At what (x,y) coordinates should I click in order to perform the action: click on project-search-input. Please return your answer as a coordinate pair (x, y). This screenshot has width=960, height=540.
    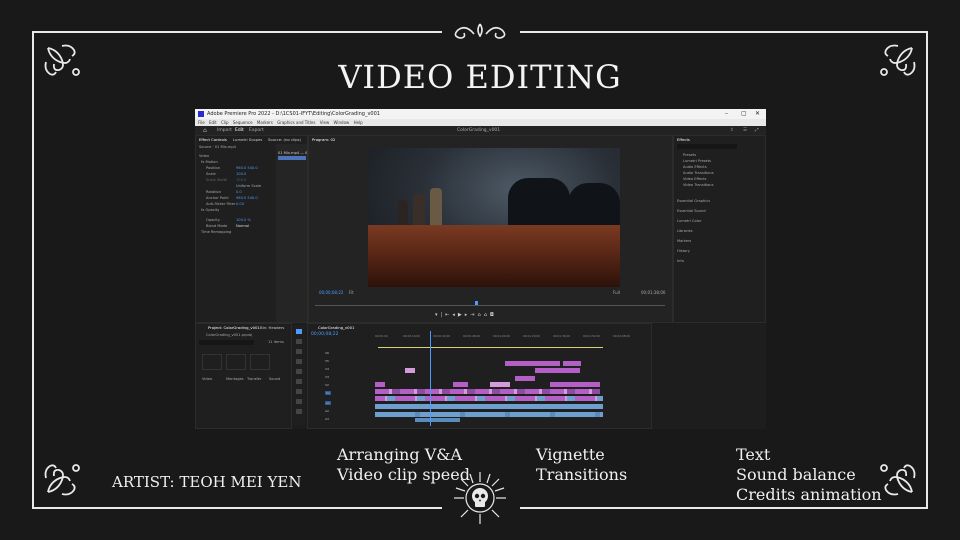
    Looking at the image, I should click on (226, 342).